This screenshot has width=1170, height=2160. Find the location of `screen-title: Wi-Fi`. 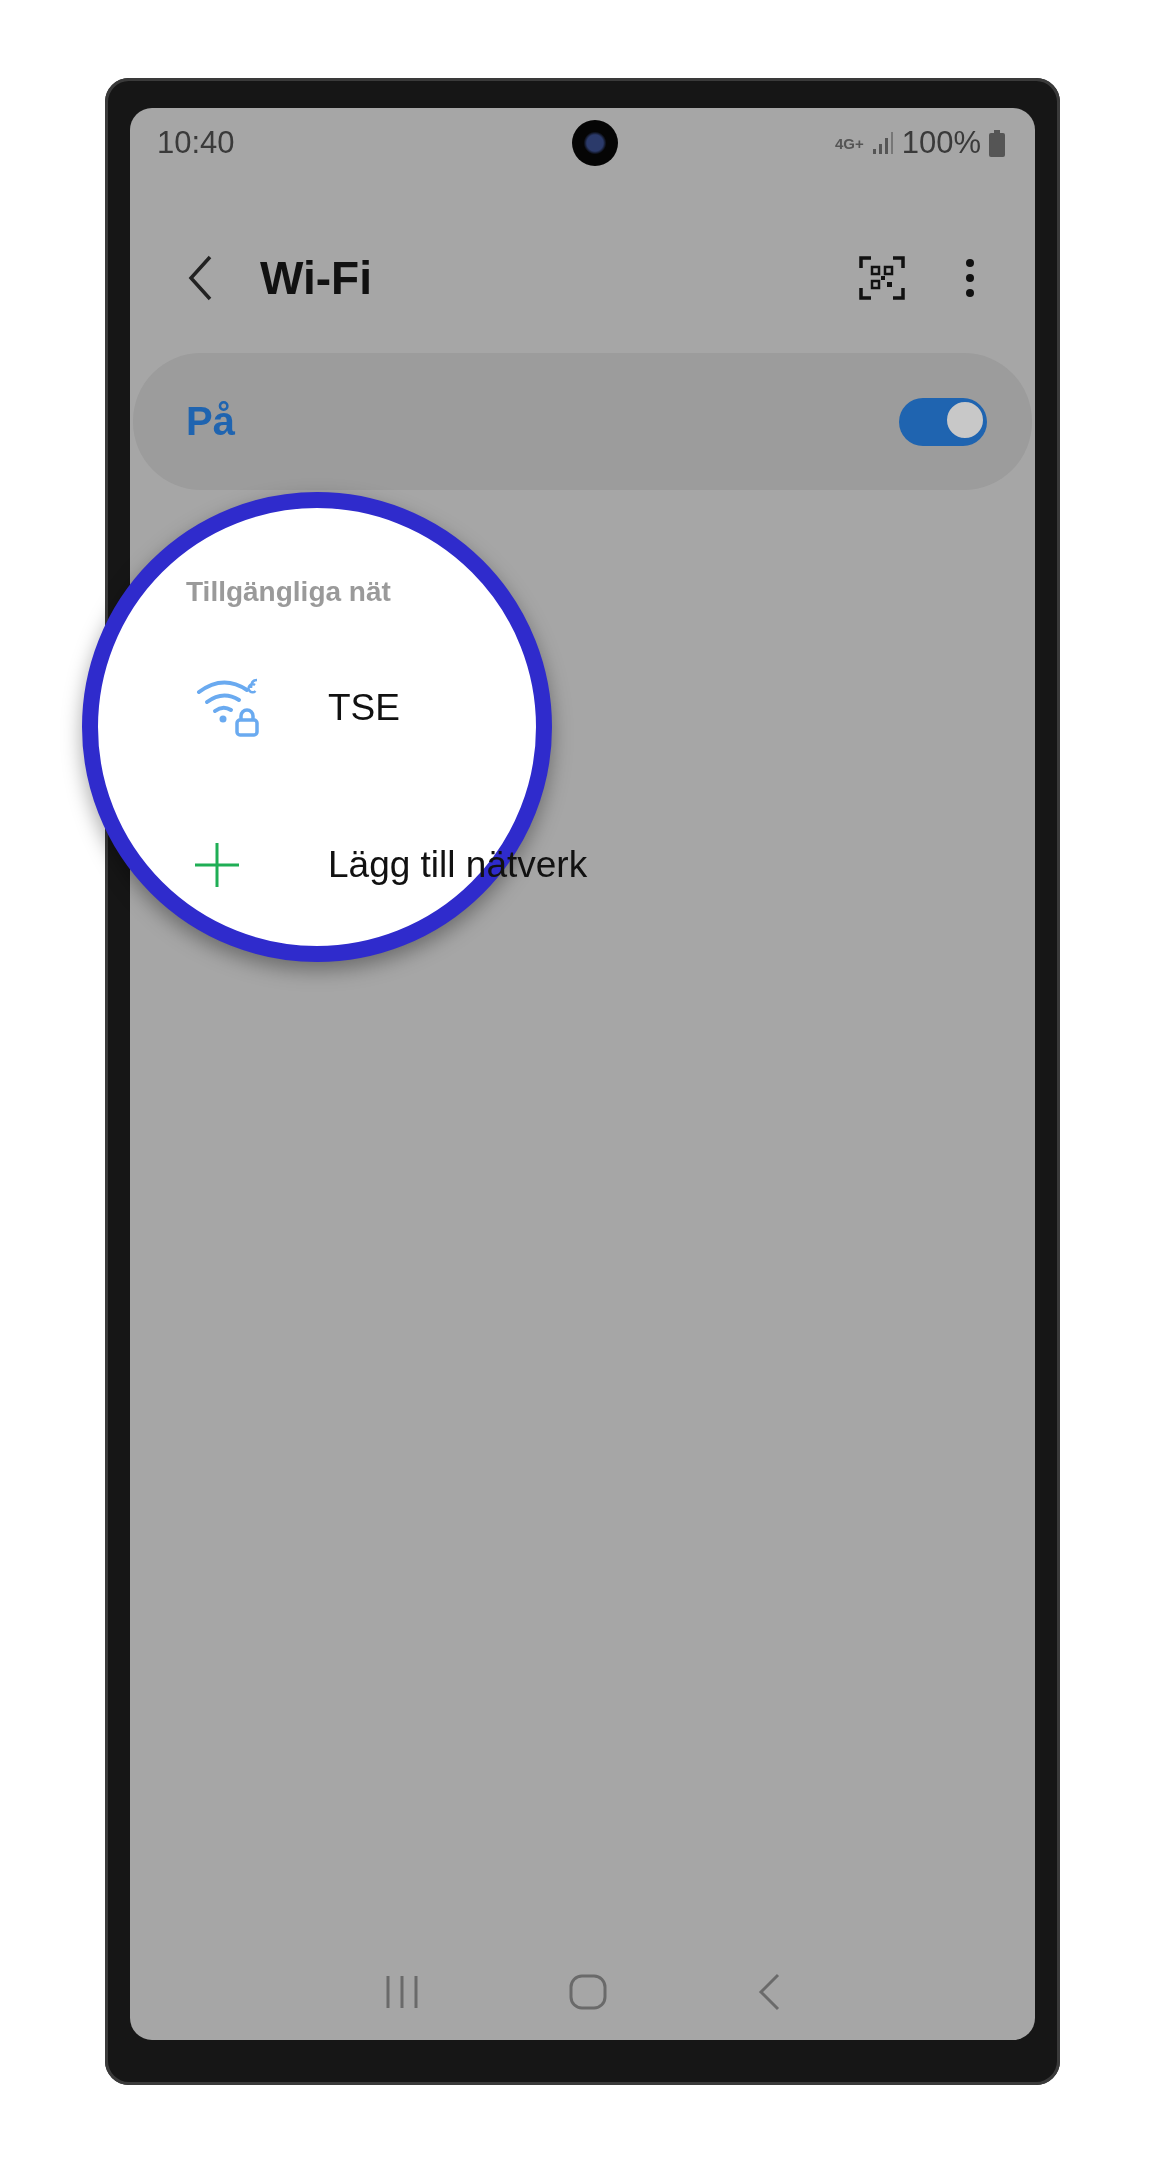

screen-title: Wi-Fi is located at coordinates (316, 278).